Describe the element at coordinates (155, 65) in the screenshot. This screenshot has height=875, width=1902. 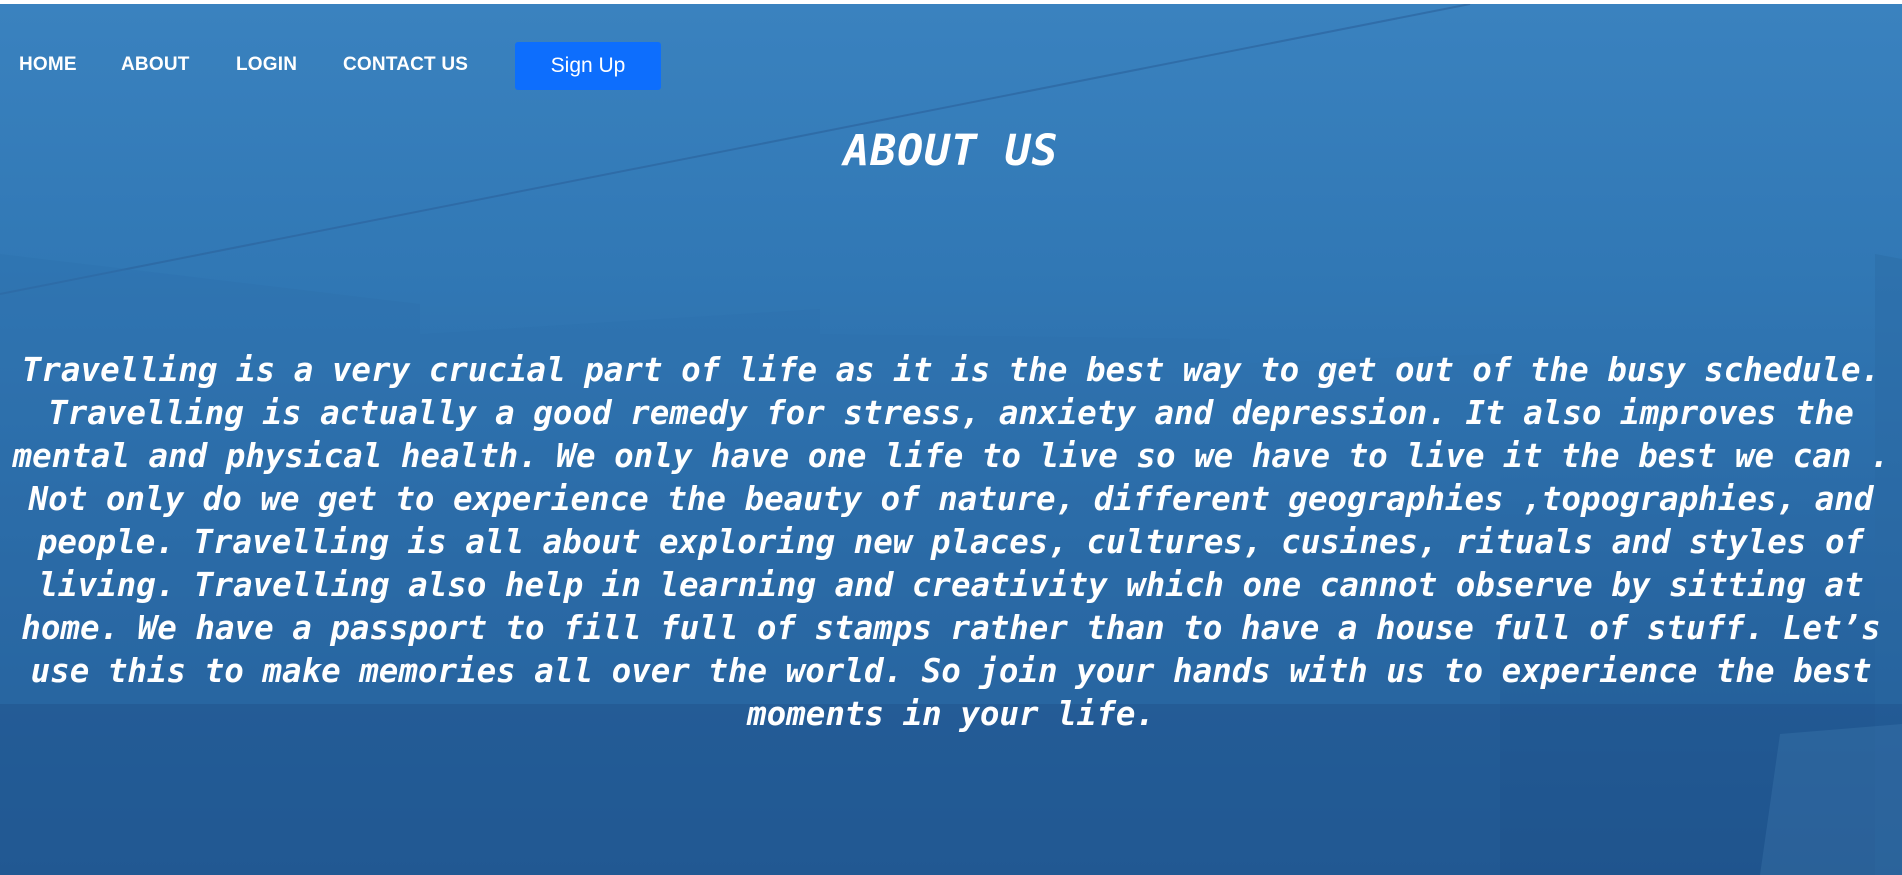
I see `nav-about-link: ABOUT` at that location.